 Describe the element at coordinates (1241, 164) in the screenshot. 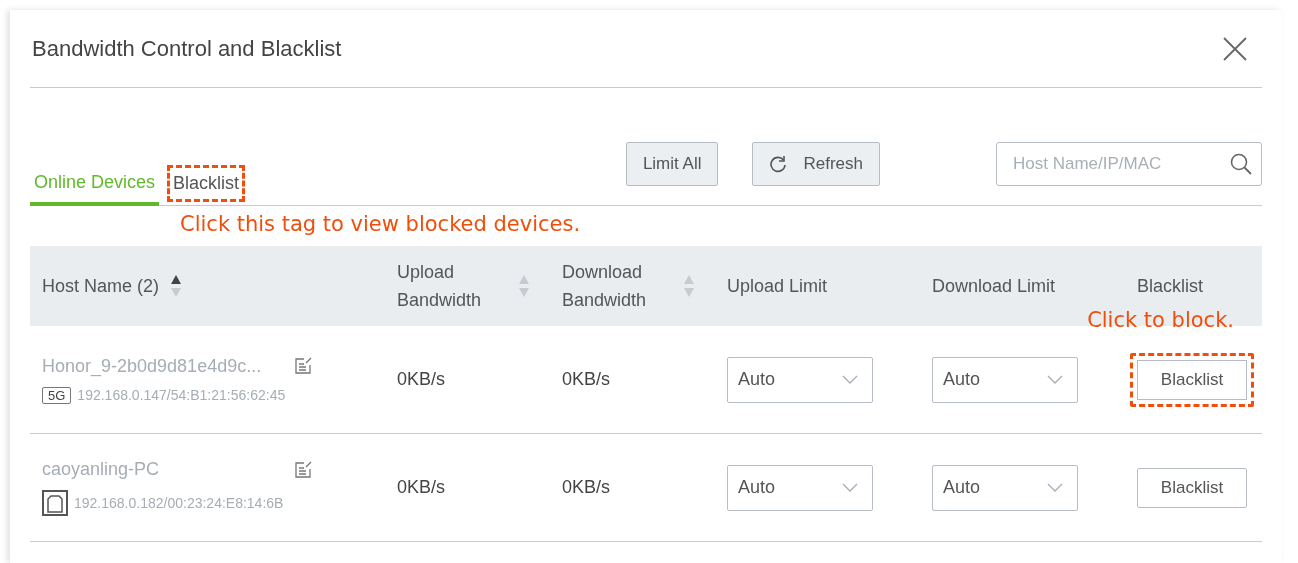

I see `search-icon` at that location.